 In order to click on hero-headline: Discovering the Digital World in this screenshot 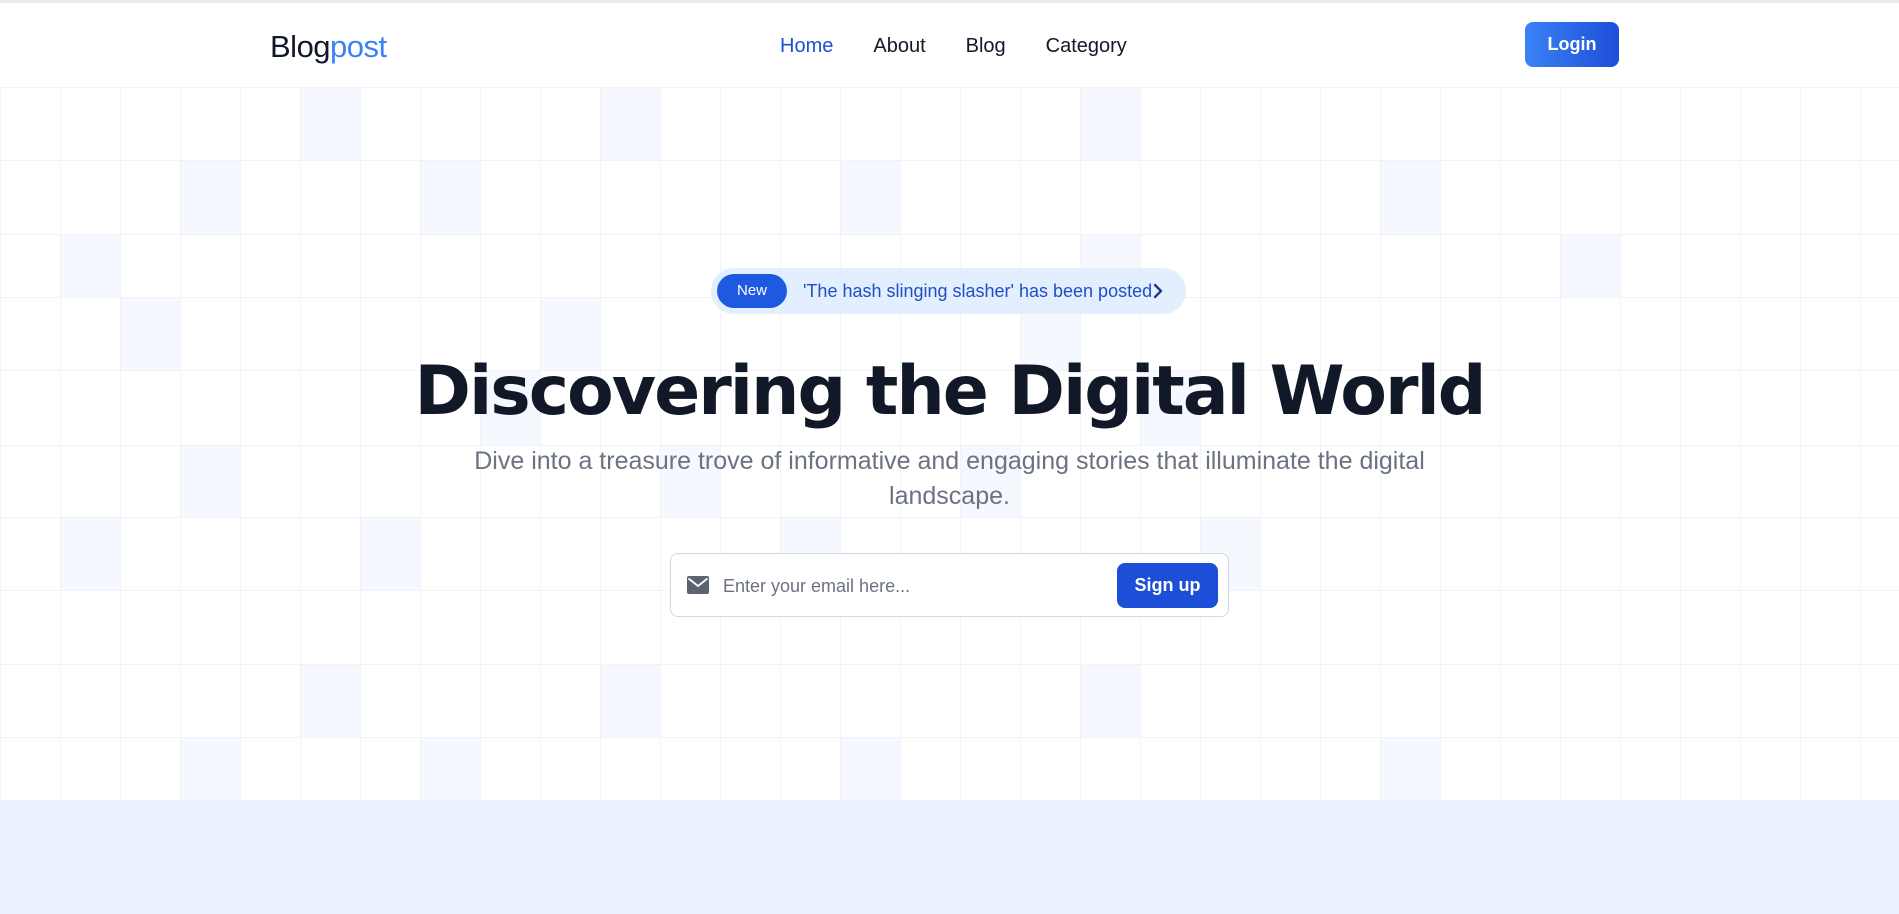, I will do `click(950, 391)`.